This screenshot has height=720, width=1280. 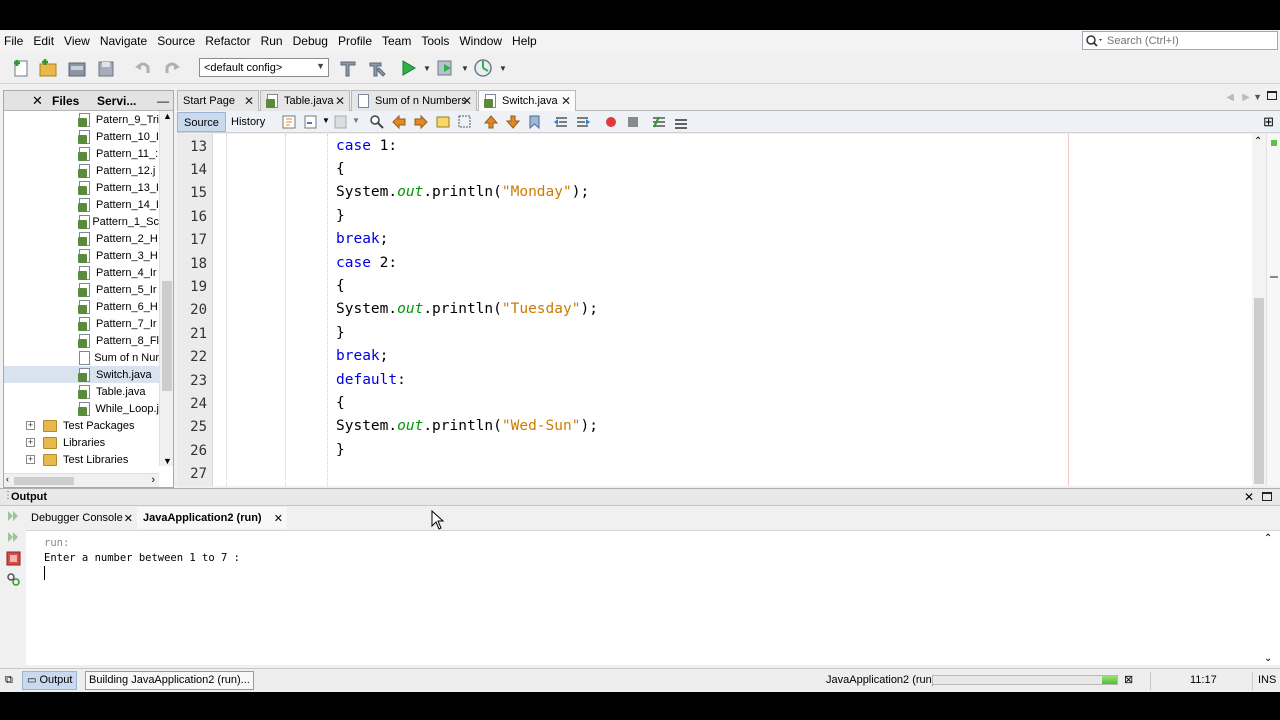 I want to click on tree-horizontal-scrollbar: ‹ ›, so click(x=81, y=480).